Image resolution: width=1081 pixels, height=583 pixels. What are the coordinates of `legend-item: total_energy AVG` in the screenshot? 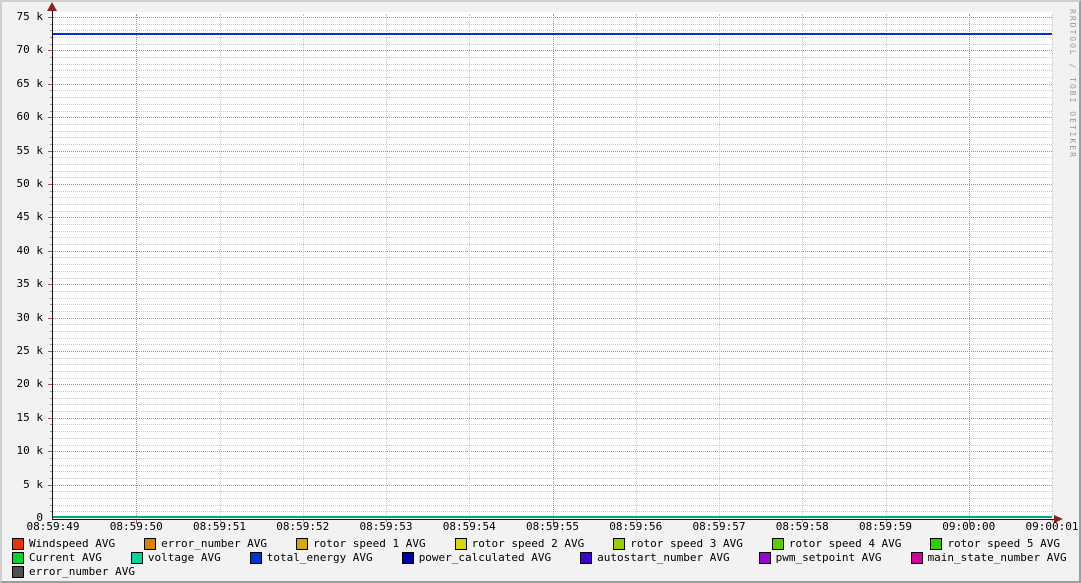 It's located at (311, 558).